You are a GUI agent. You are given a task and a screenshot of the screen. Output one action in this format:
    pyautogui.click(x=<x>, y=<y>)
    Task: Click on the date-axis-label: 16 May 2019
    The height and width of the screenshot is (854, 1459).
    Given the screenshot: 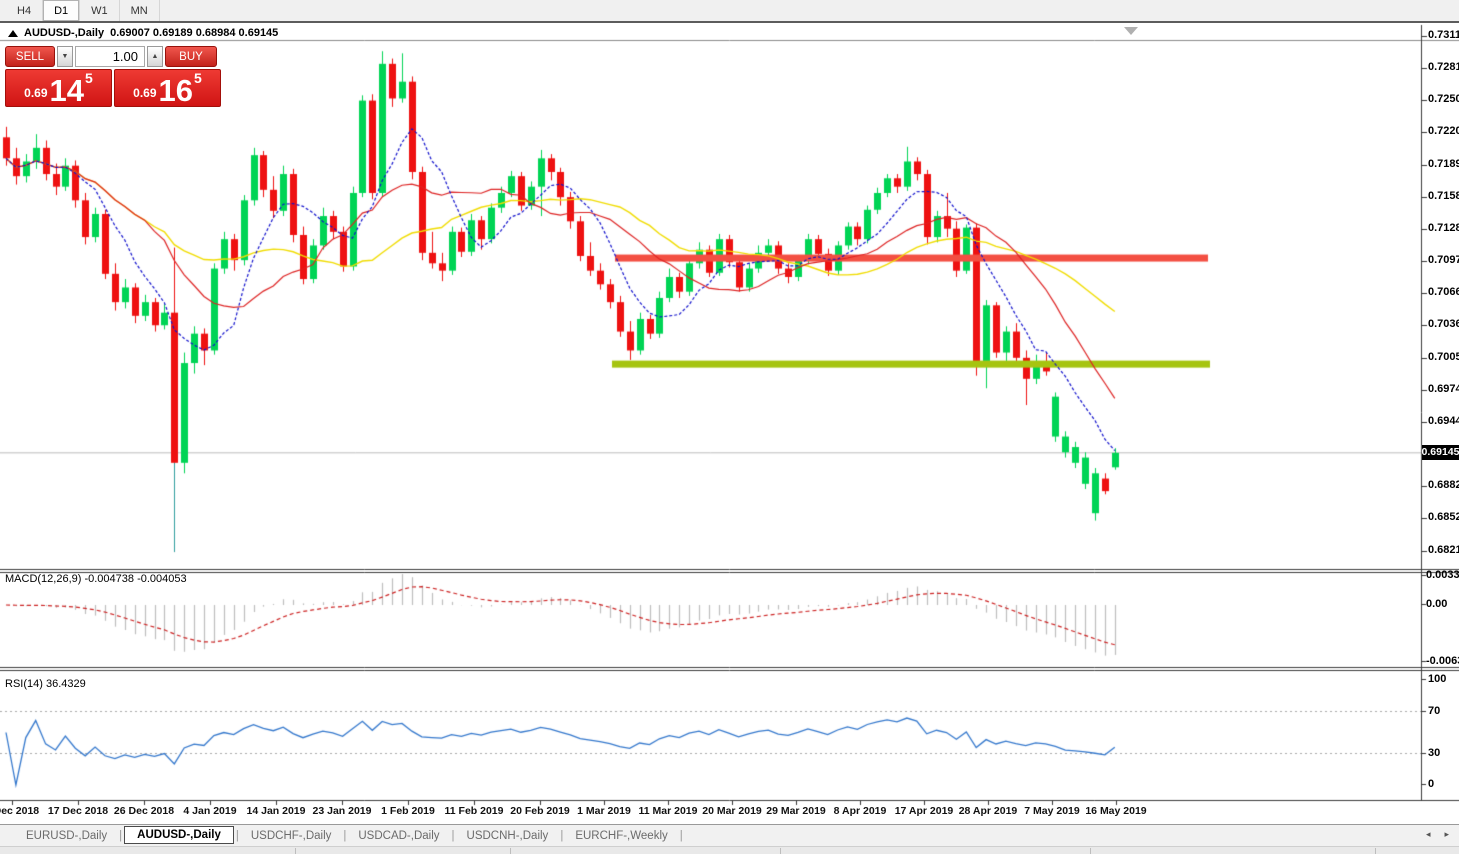 What is the action you would take?
    pyautogui.click(x=1116, y=811)
    